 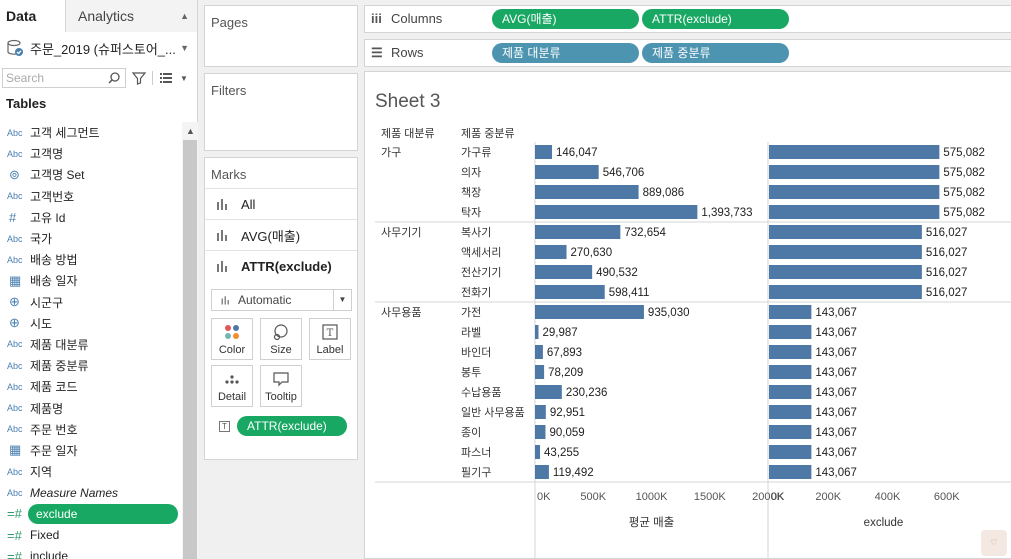 What do you see at coordinates (91, 492) in the screenshot?
I see `field-item: Abc Measure Names` at bounding box center [91, 492].